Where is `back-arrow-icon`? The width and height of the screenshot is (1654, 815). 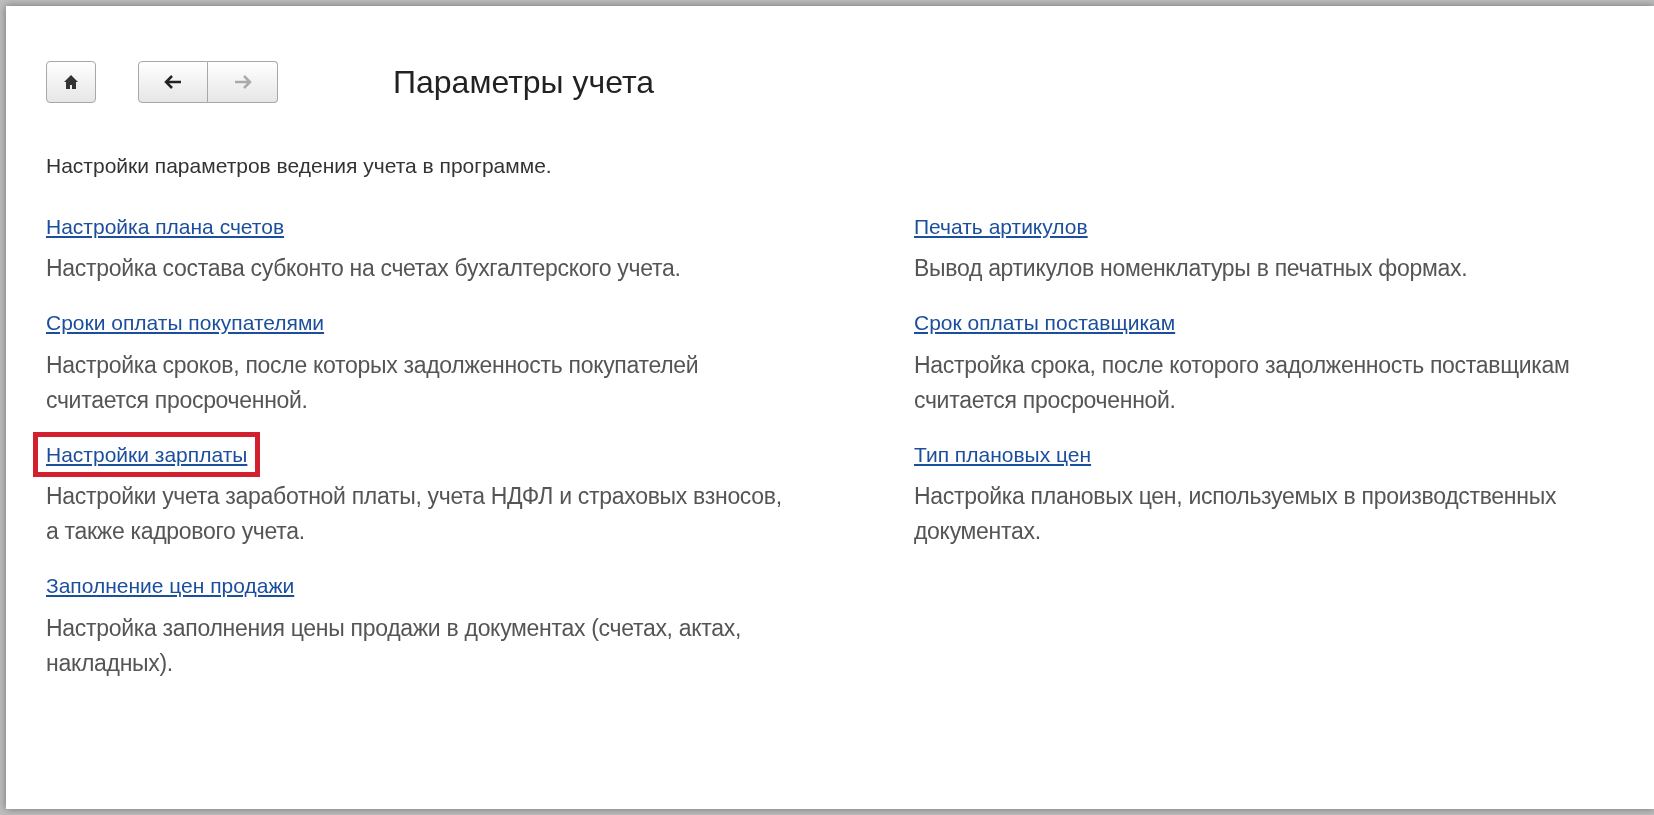 back-arrow-icon is located at coordinates (173, 82).